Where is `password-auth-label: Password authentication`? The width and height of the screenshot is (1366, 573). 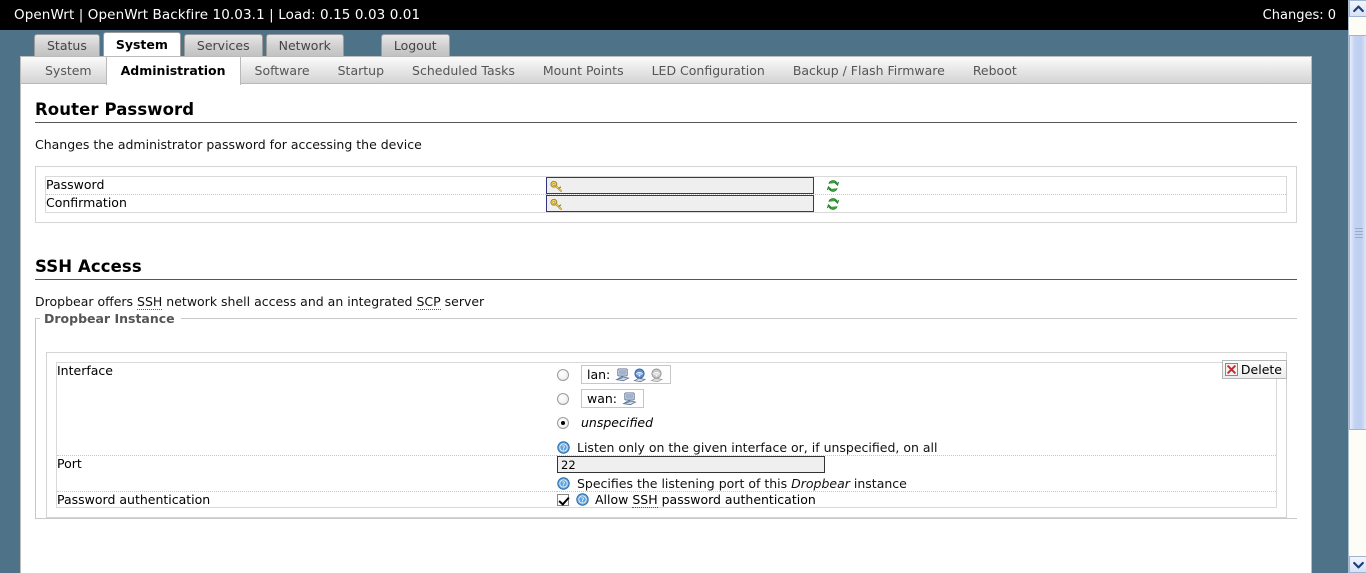 password-auth-label: Password authentication is located at coordinates (134, 499).